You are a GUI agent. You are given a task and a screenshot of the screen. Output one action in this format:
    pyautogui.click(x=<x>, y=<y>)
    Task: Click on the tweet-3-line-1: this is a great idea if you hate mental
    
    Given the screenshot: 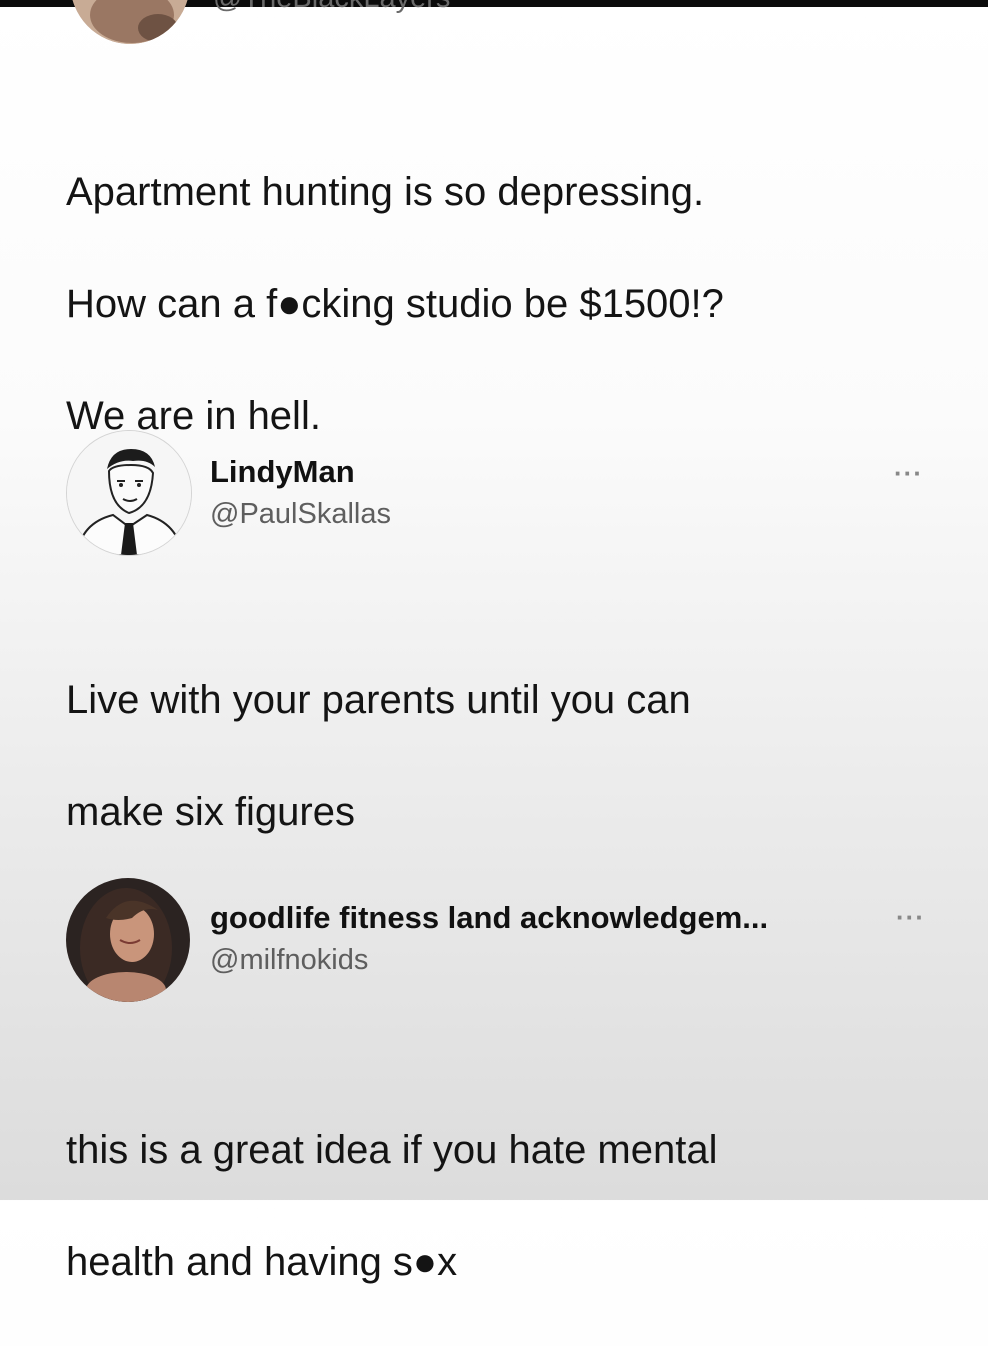 What is the action you would take?
    pyautogui.click(x=392, y=1150)
    